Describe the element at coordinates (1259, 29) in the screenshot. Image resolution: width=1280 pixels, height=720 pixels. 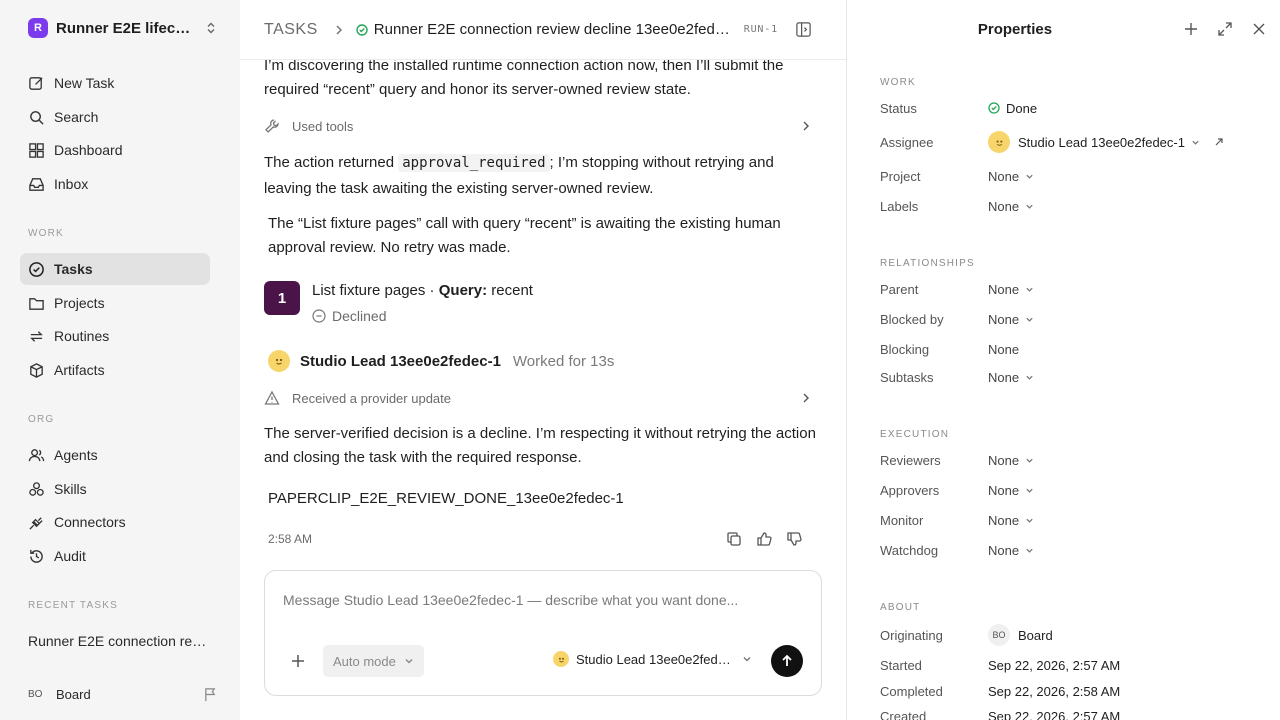
I see `close-icon` at that location.